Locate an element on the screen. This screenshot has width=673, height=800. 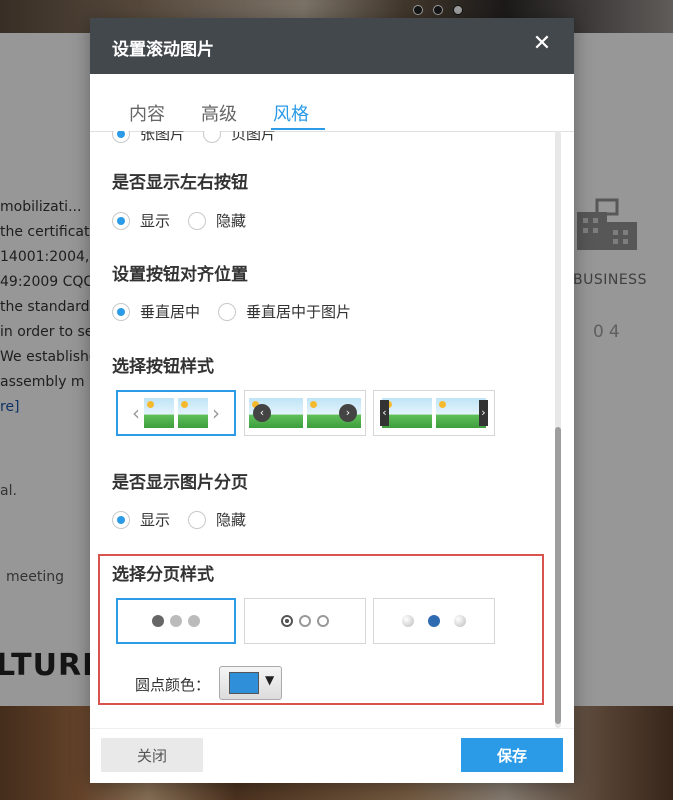
close-icon: ✕ is located at coordinates (542, 44).